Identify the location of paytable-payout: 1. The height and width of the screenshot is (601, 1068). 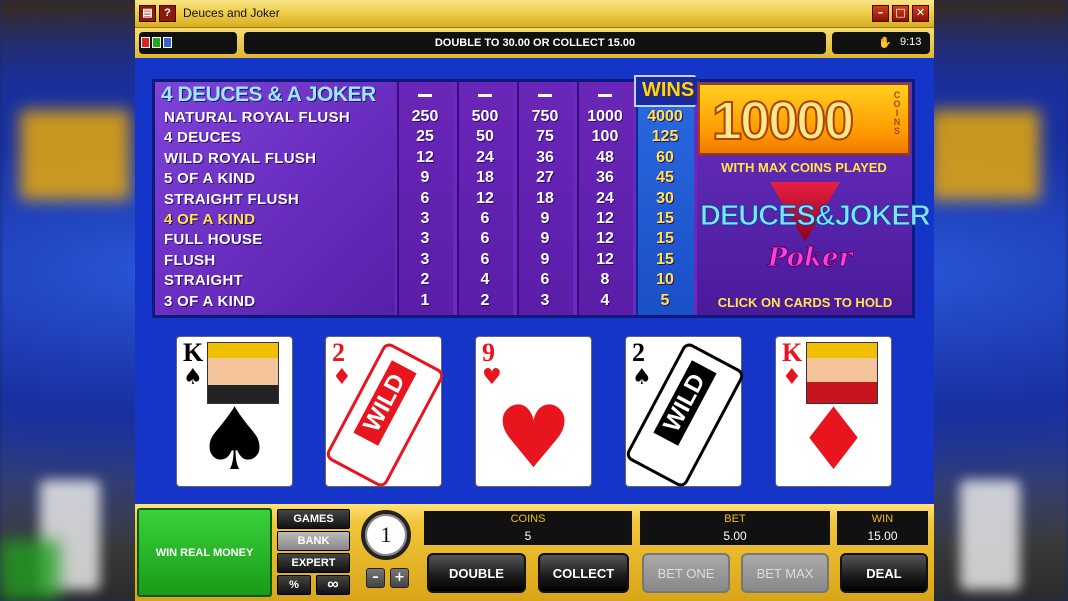
(425, 300).